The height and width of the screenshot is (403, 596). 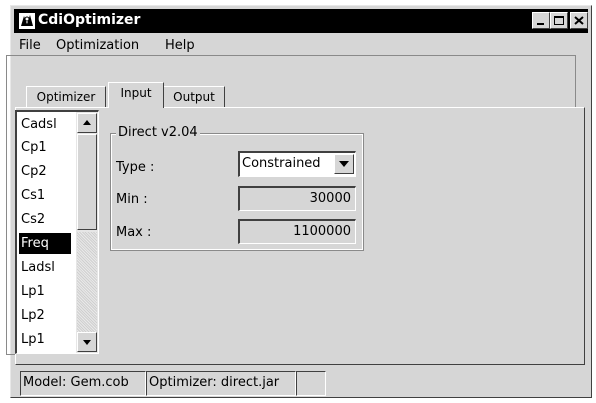 What do you see at coordinates (87, 282) in the screenshot?
I see `scroll-track` at bounding box center [87, 282].